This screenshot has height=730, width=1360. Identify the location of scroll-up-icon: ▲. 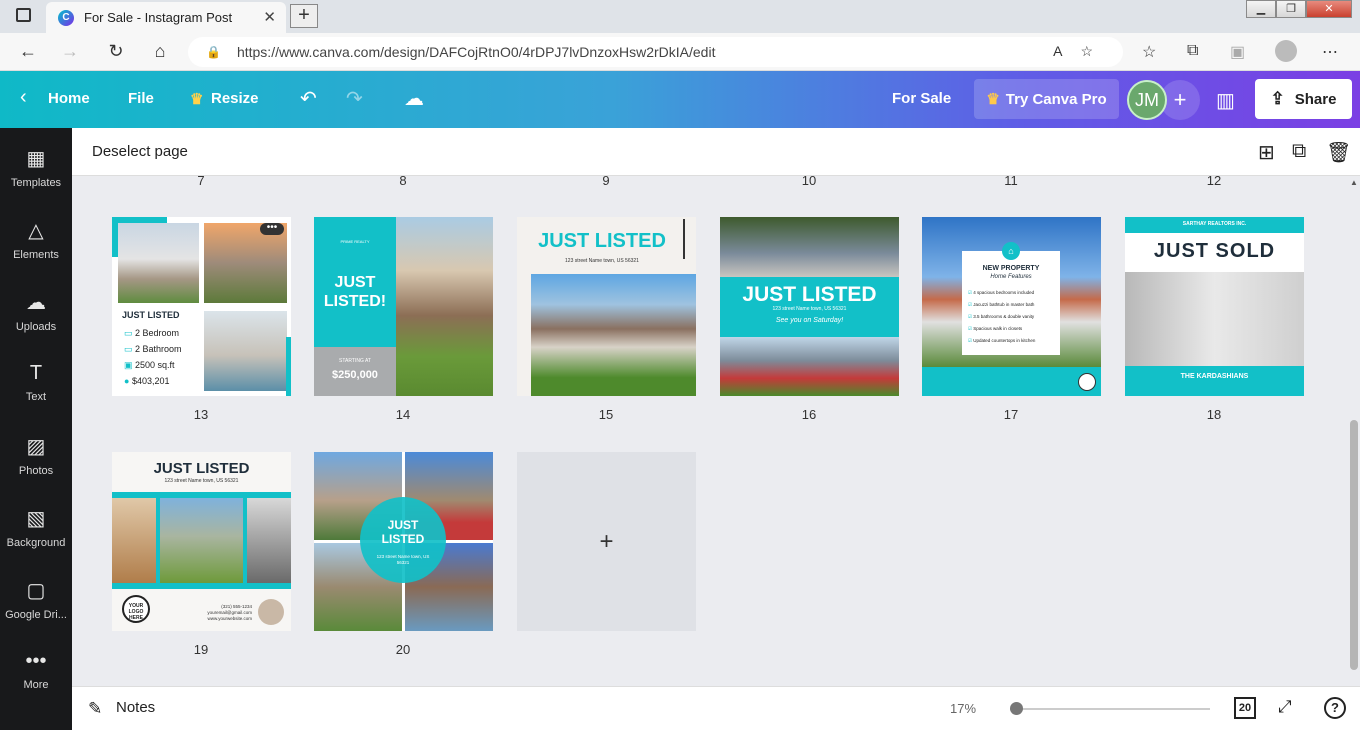
(1354, 182).